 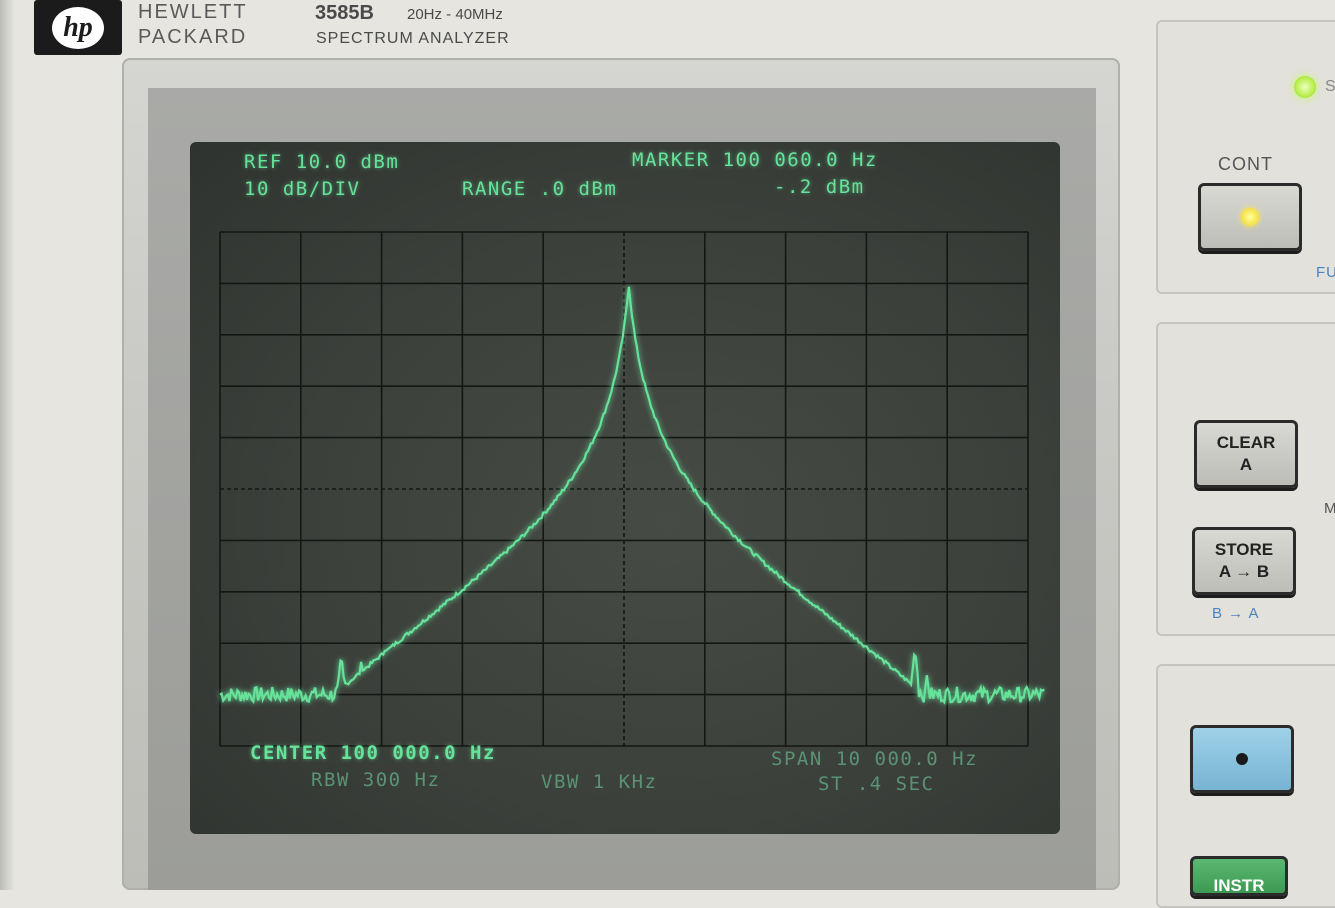 I want to click on instr-button: INSTR, so click(x=1239, y=876).